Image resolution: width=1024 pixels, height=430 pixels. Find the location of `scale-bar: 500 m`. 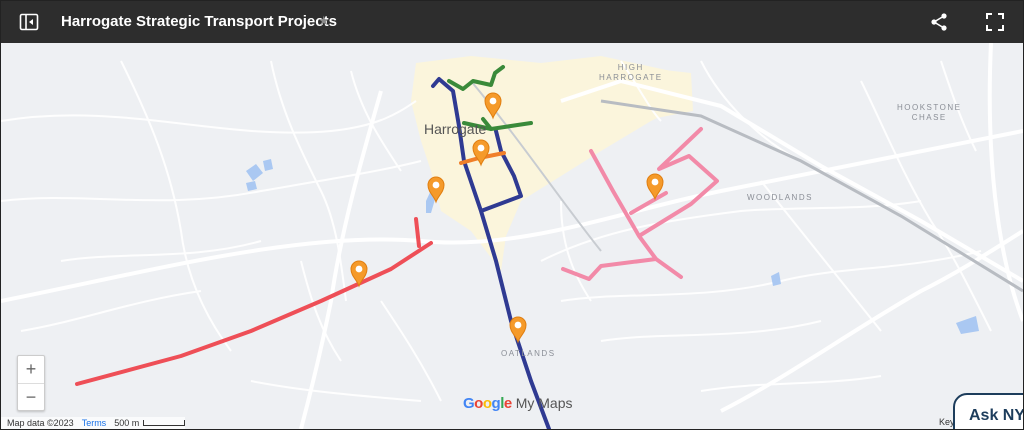

scale-bar: 500 m is located at coordinates (150, 423).